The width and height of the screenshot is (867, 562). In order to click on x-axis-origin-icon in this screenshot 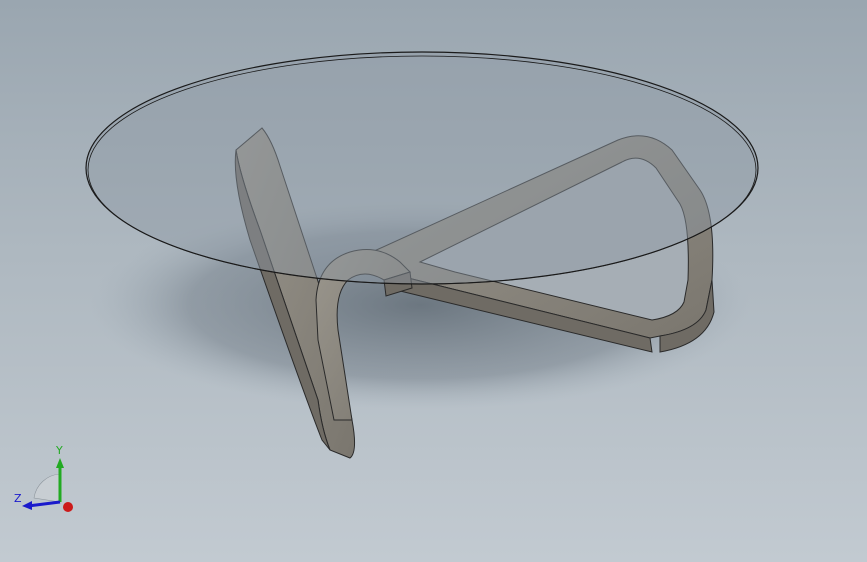, I will do `click(68, 507)`.